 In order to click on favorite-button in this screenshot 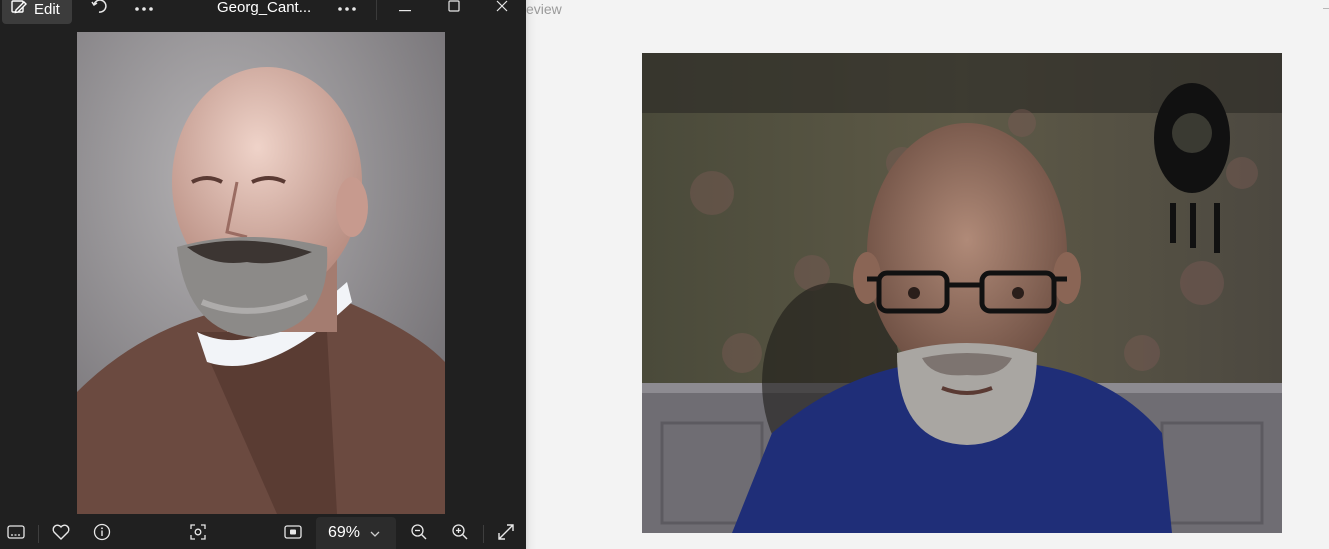, I will do `click(61, 534)`.